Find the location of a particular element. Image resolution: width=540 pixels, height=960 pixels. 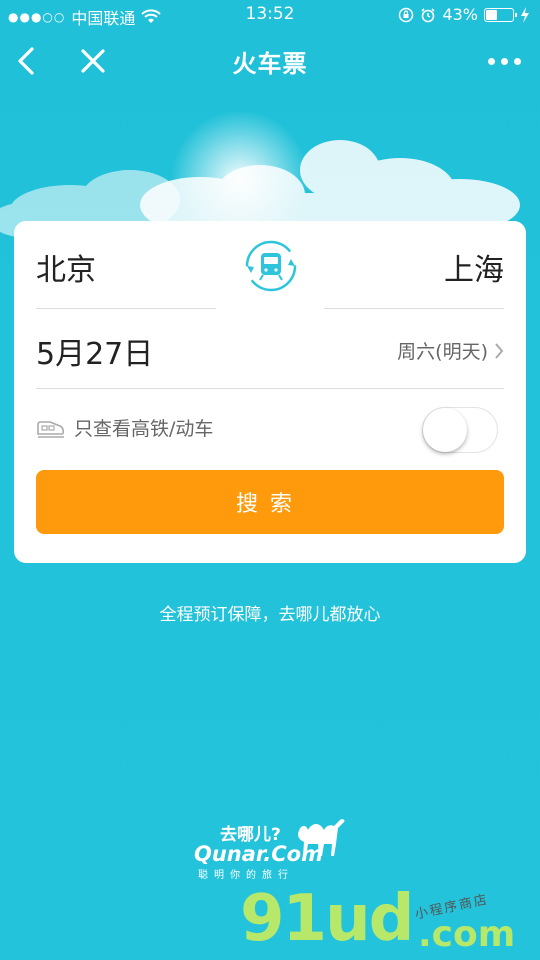

high-speed-filter: 只查看高铁/动车 is located at coordinates (124, 427).